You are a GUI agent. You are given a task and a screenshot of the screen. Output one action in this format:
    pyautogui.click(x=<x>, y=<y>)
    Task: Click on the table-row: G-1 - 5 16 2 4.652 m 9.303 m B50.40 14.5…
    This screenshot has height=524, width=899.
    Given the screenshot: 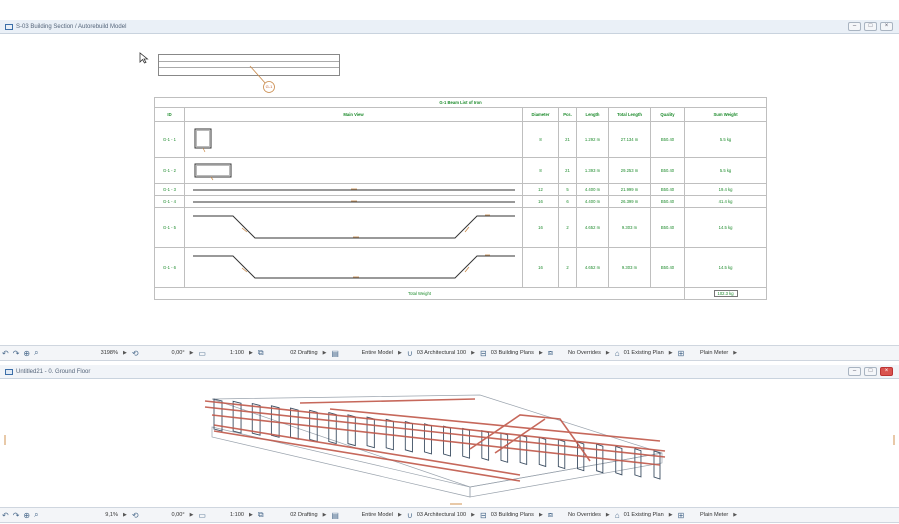 What is the action you would take?
    pyautogui.click(x=461, y=227)
    